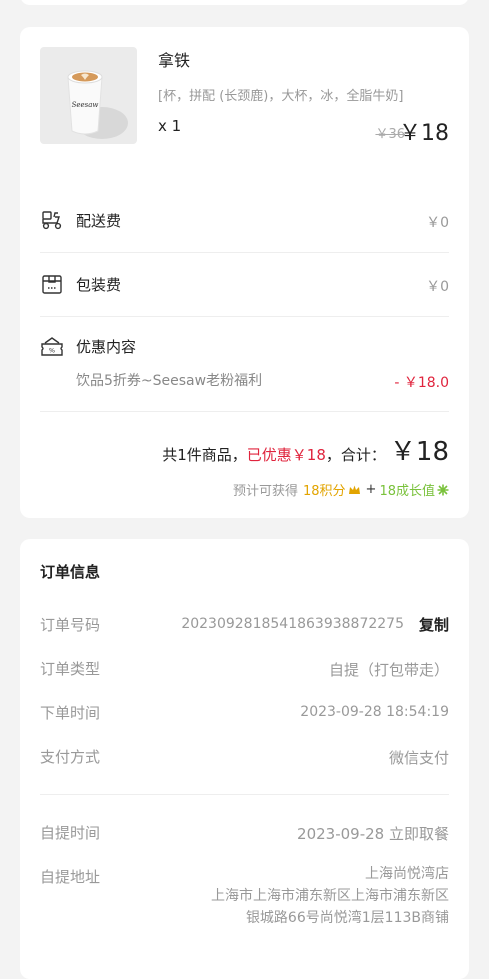 The height and width of the screenshot is (979, 489). I want to click on packing-fee-label: 包装费, so click(99, 285).